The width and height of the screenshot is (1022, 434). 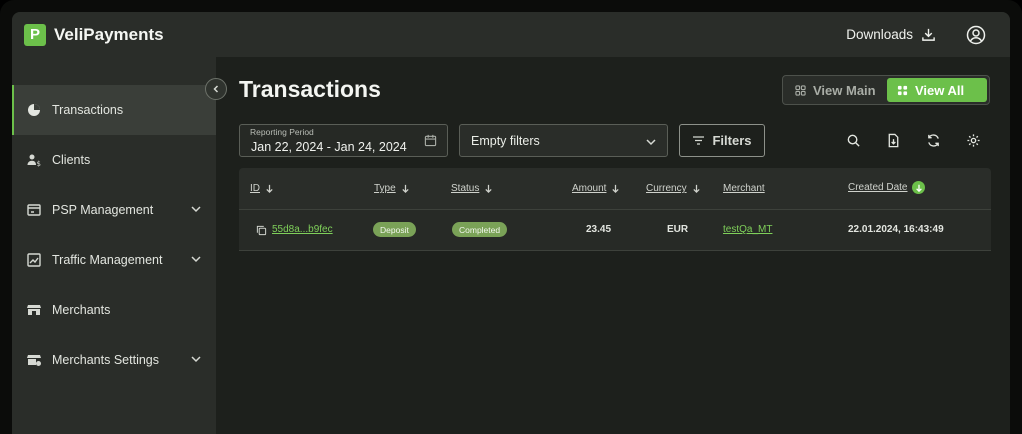 I want to click on sidebar-item-label: Transactions, so click(x=88, y=110).